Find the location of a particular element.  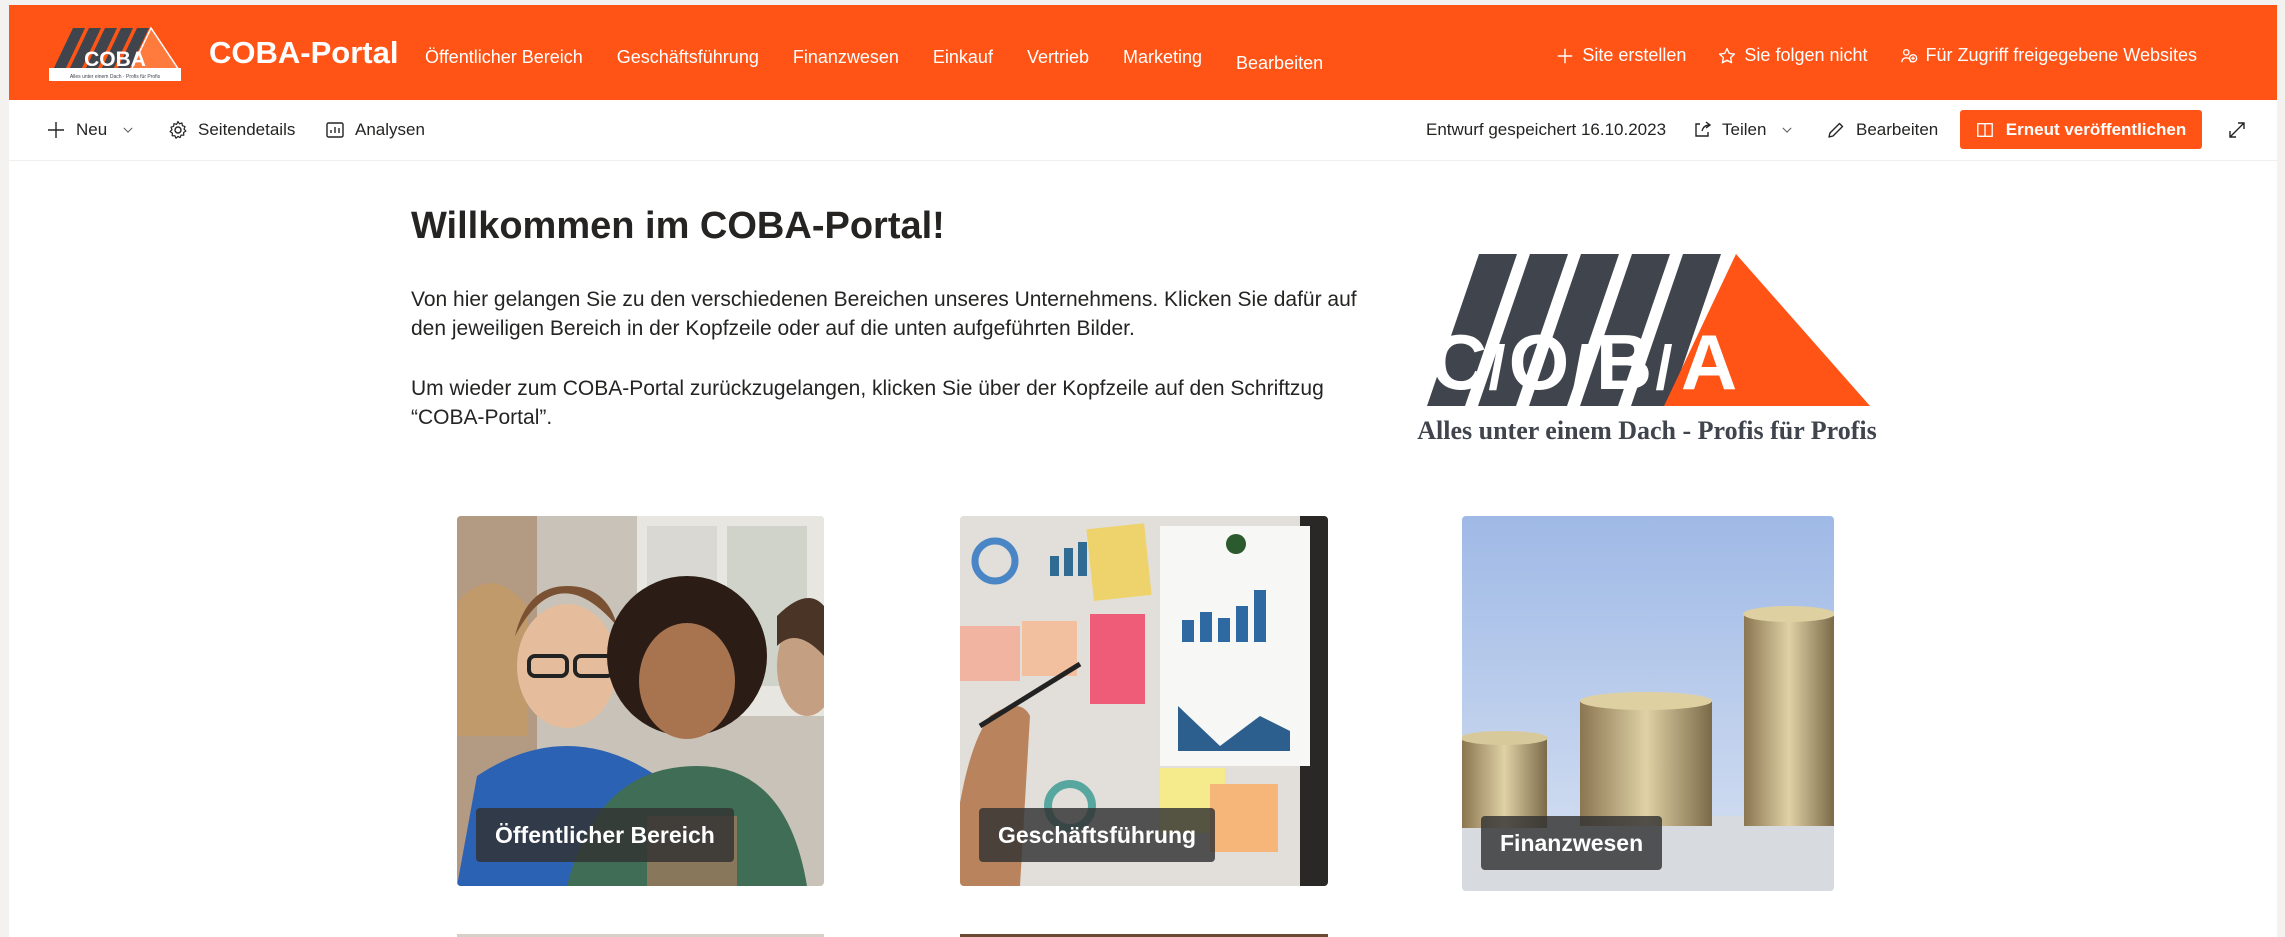

new-label: Neu is located at coordinates (92, 129).